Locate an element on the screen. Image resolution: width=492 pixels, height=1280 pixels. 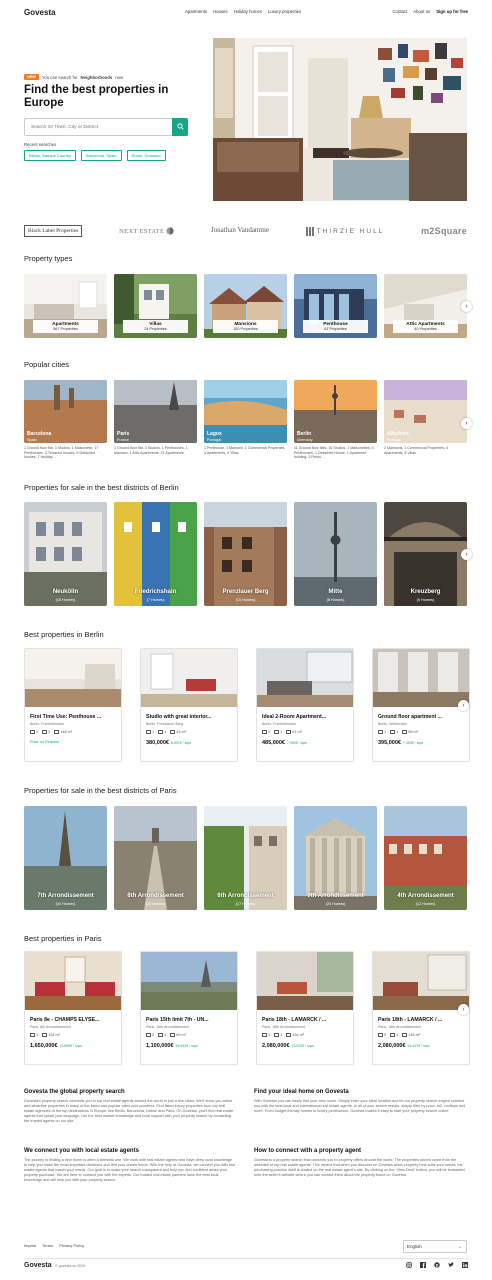
footer-privacy: Privacy Policy is located at coordinates (71, 1245).